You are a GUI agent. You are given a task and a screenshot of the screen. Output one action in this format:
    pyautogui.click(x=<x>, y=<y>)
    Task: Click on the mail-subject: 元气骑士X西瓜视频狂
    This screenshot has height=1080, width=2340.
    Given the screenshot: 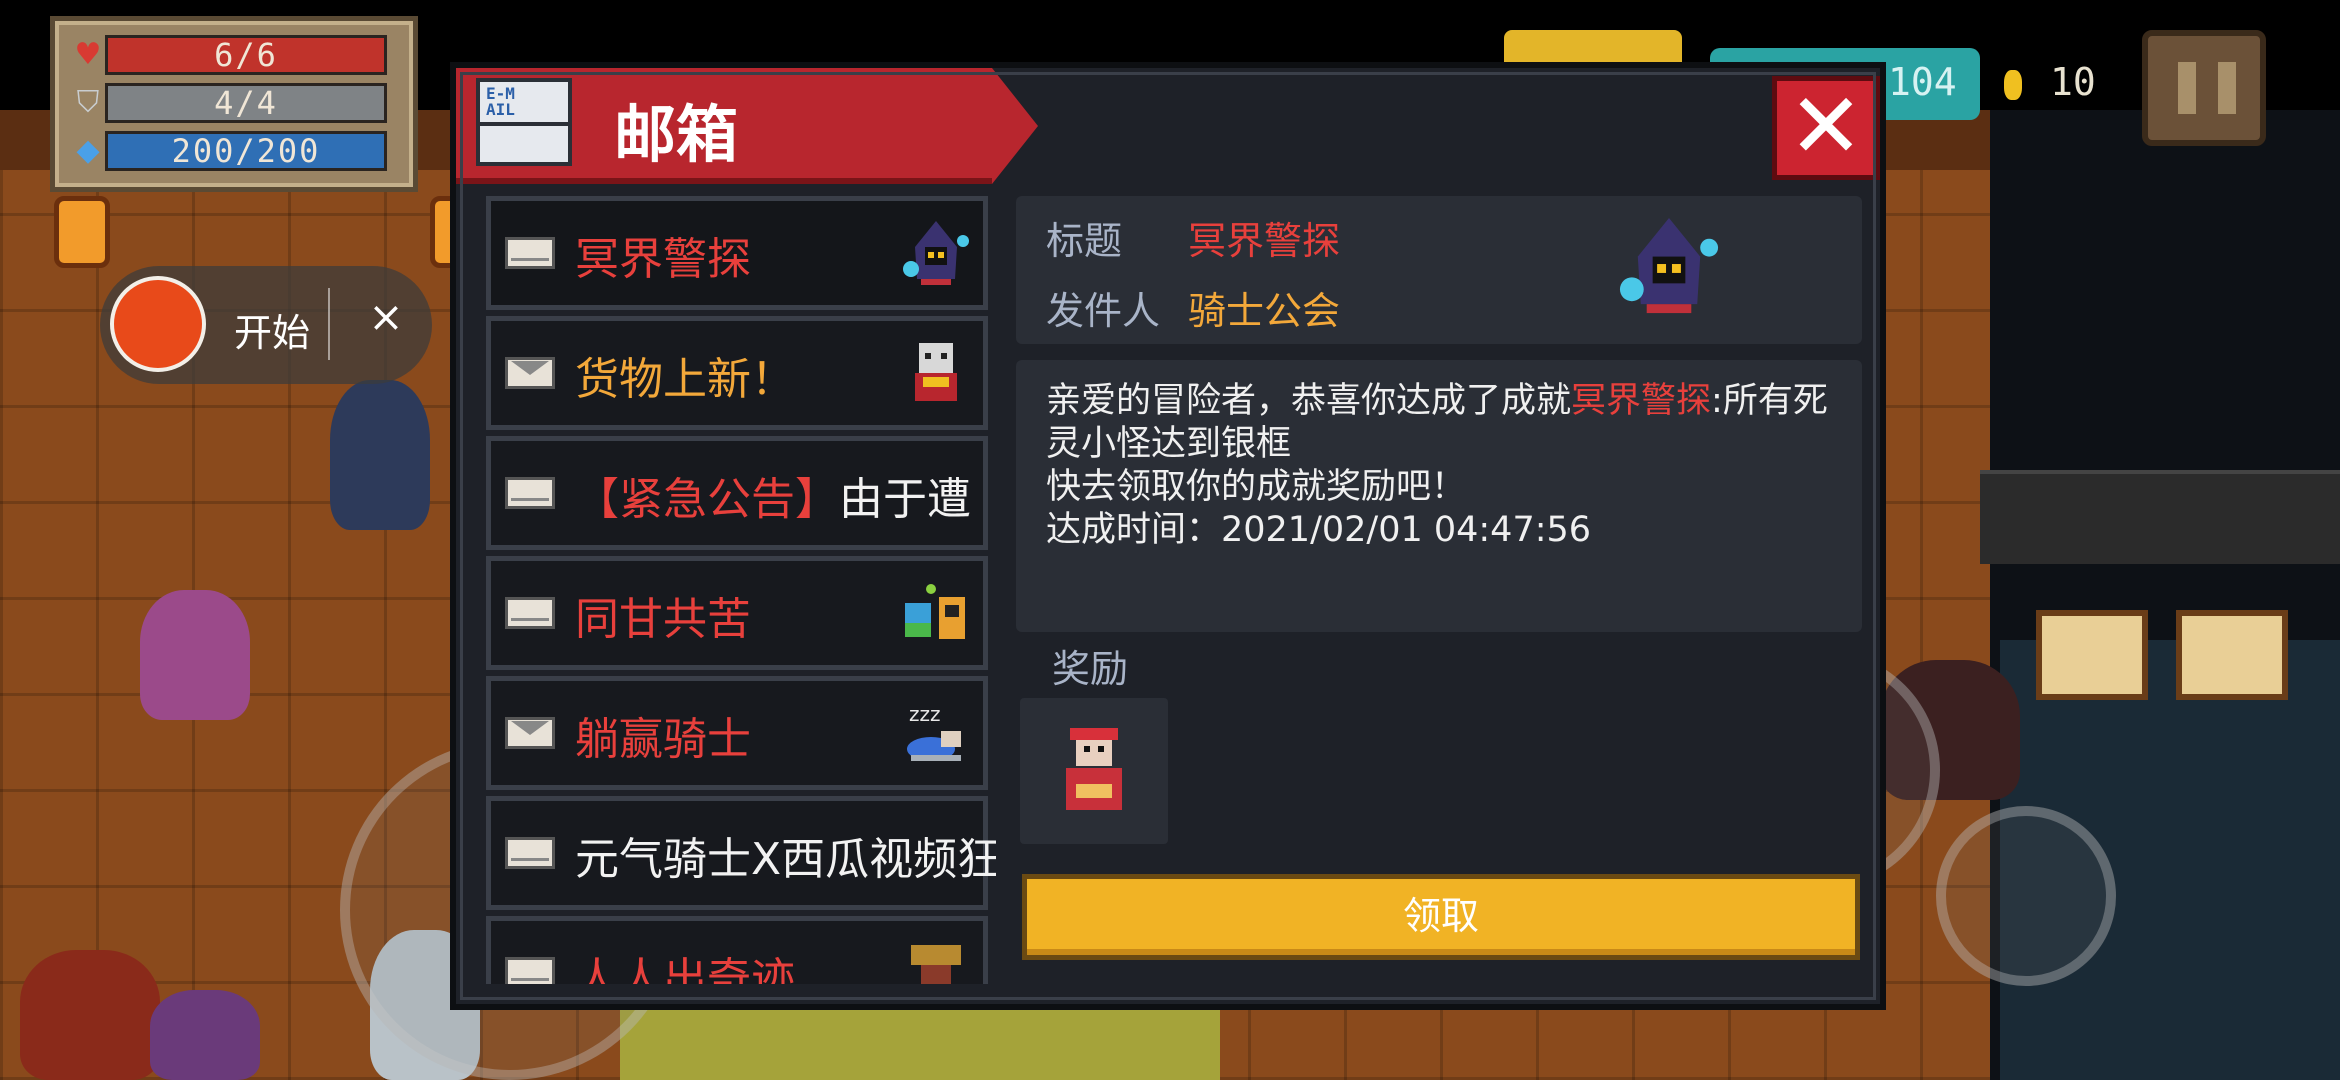 What is the action you would take?
    pyautogui.click(x=785, y=859)
    